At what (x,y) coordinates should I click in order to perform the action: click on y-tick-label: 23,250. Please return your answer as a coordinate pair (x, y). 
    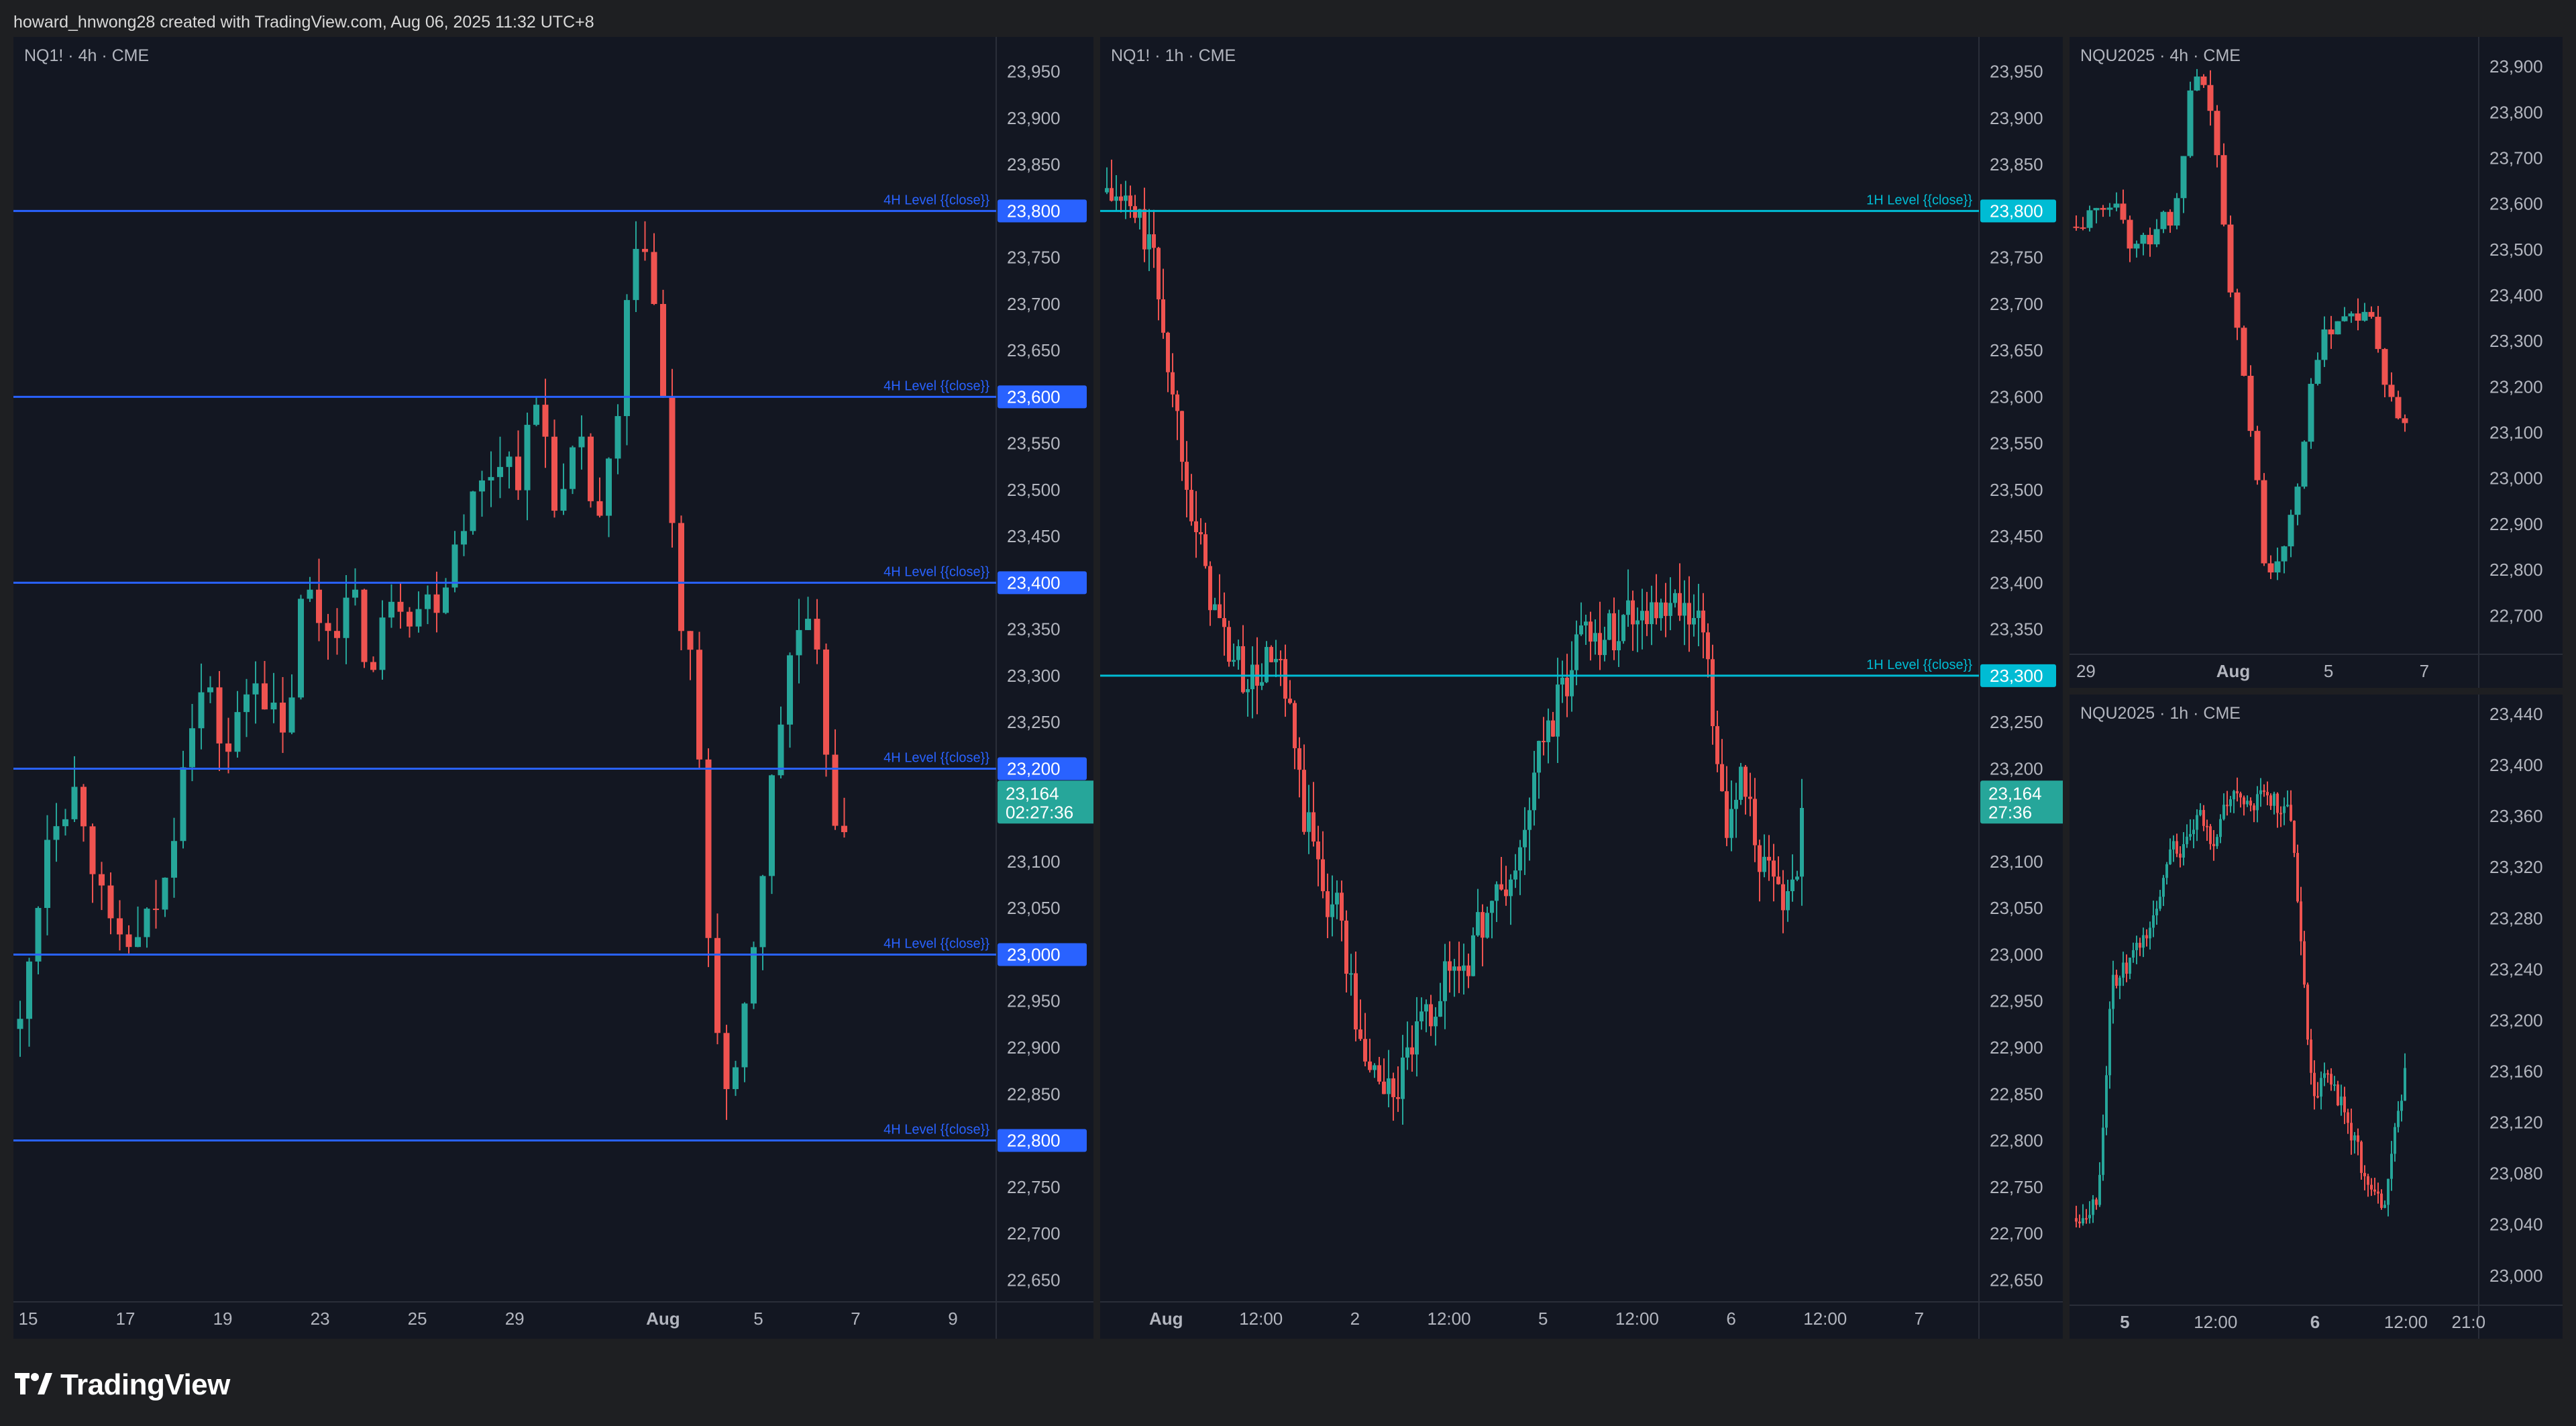
    Looking at the image, I should click on (2016, 722).